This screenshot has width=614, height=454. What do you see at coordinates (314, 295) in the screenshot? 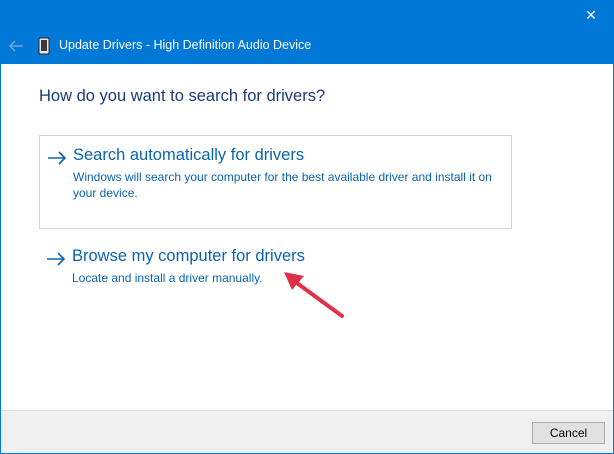
I see `annotation-arrow-icon` at bounding box center [314, 295].